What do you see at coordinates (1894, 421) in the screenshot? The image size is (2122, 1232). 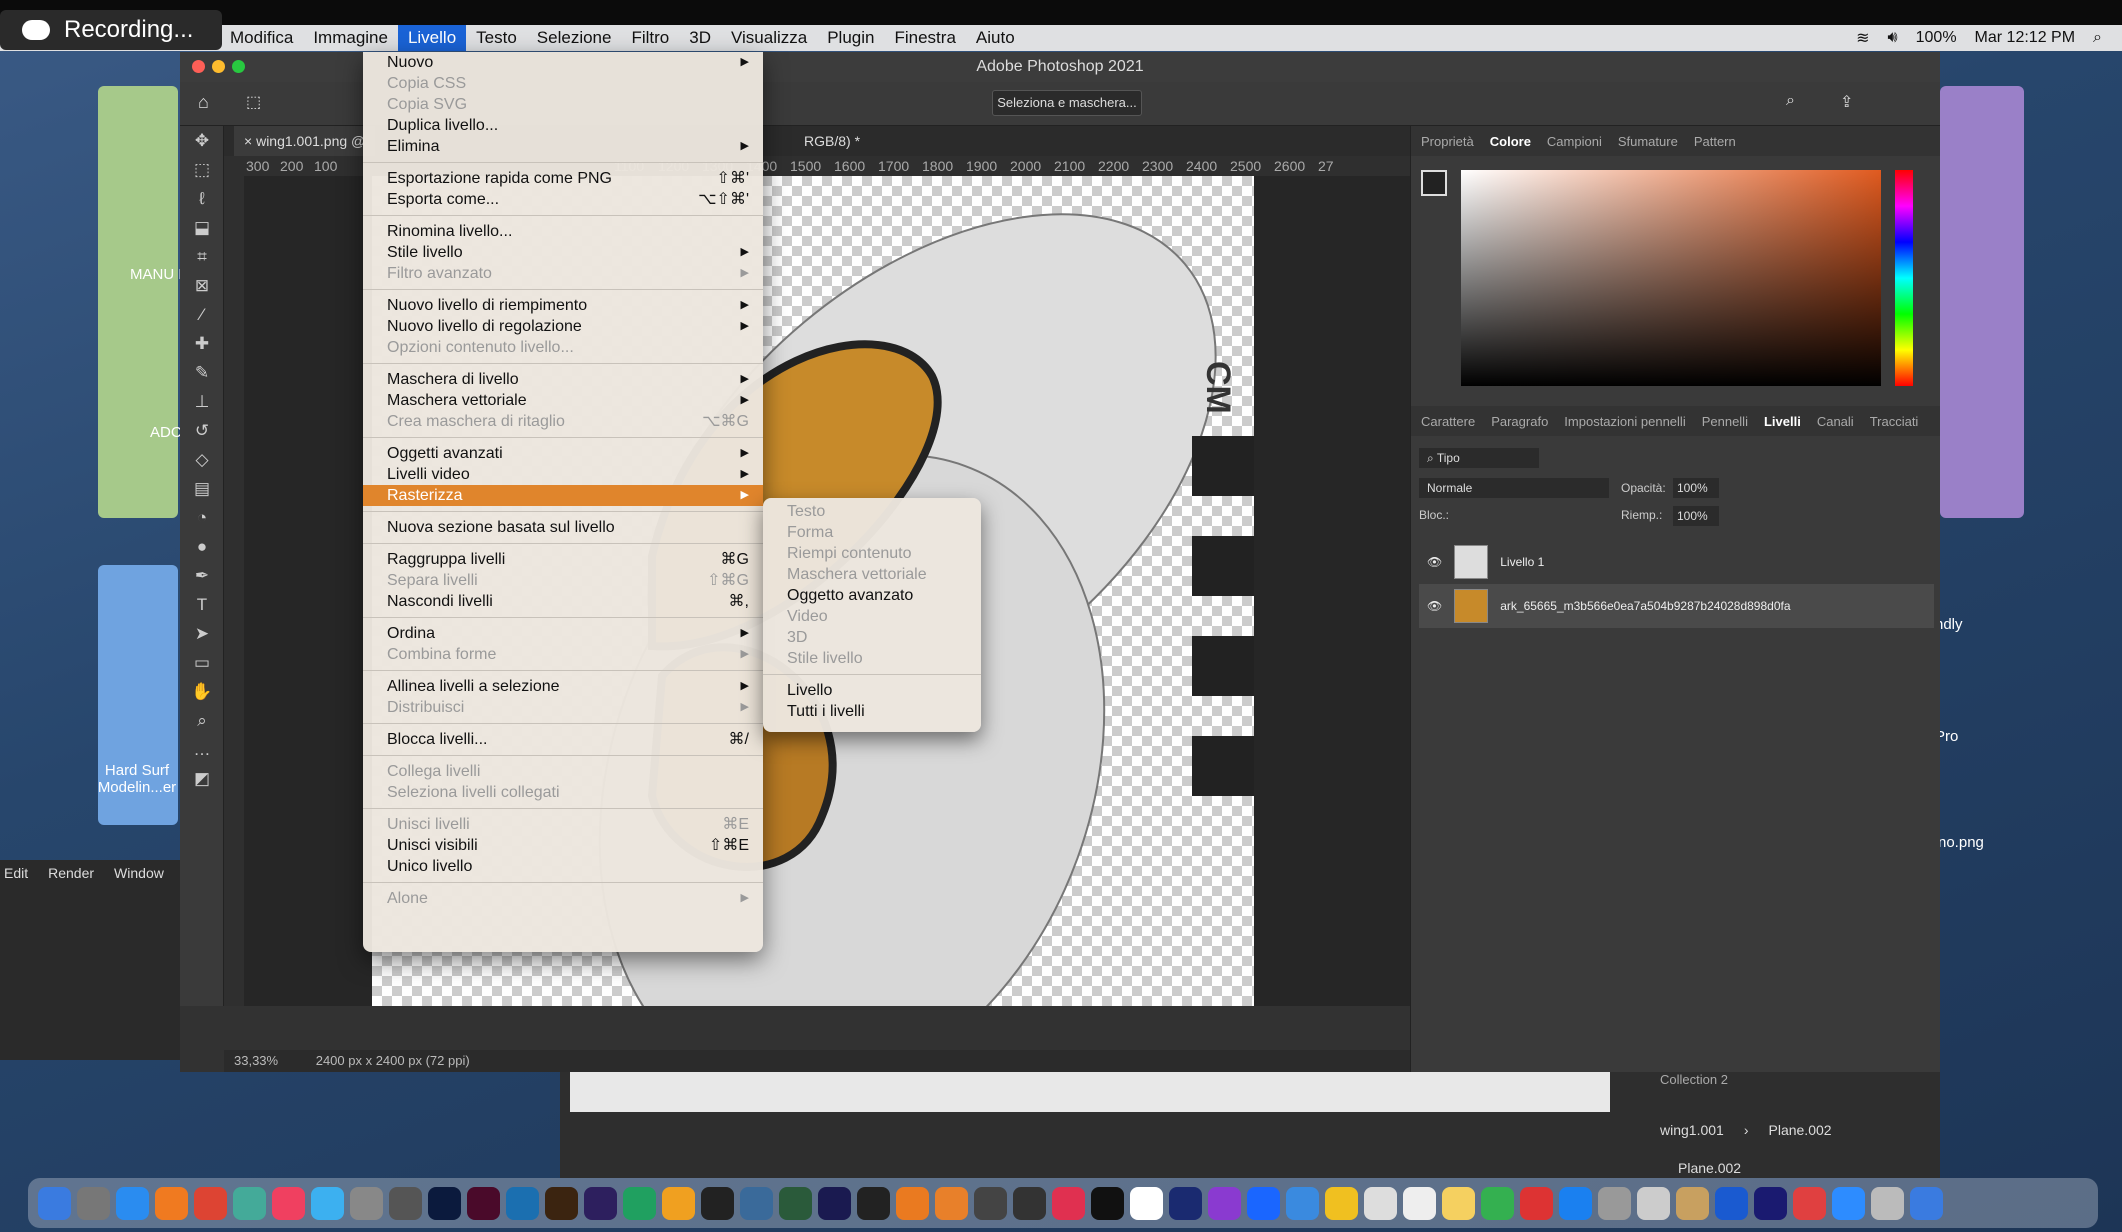 I see `tab-paths: Tracciati` at bounding box center [1894, 421].